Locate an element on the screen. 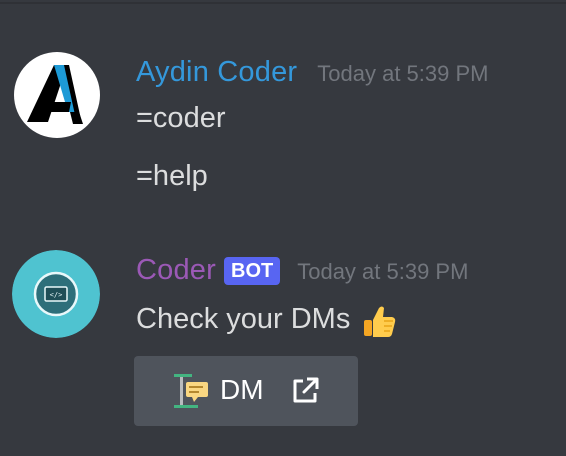 Image resolution: width=566 pixels, height=456 pixels. message-header: Coder BOT Today at 5:39 PM is located at coordinates (302, 270).